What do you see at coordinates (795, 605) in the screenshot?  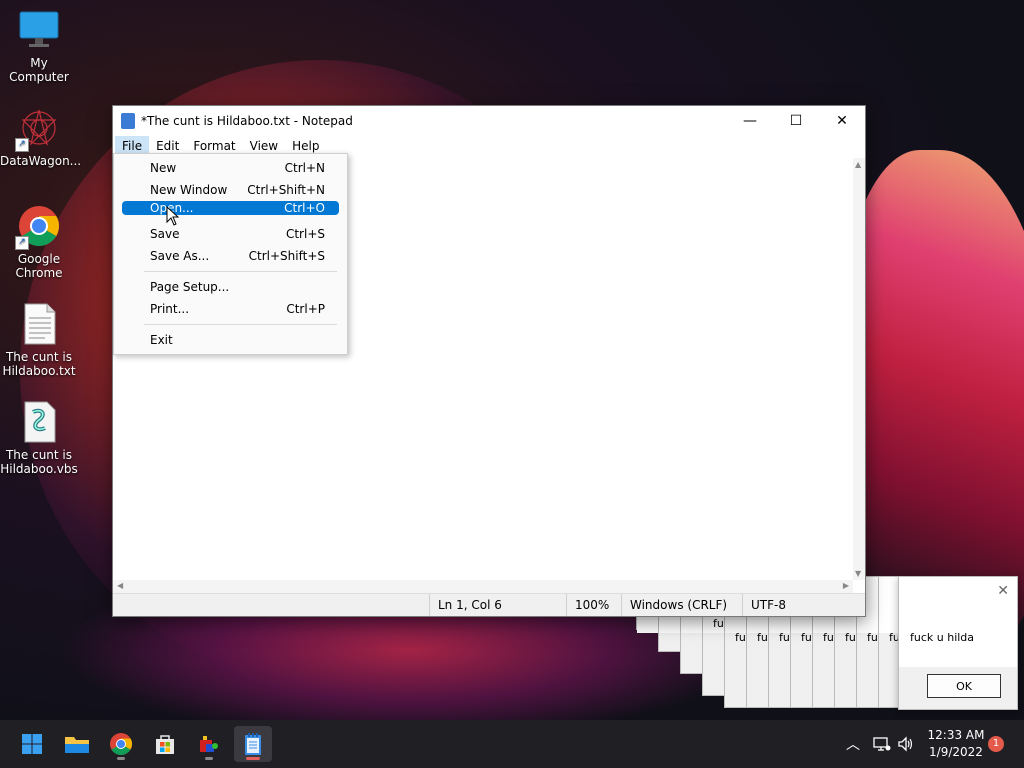 I see `status-encoding: UTF-8` at bounding box center [795, 605].